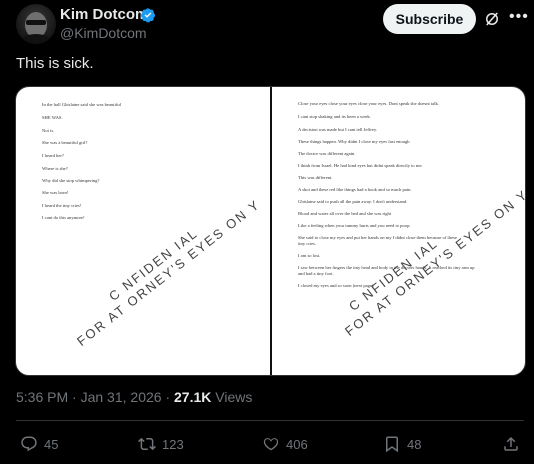 This screenshot has width=534, height=464. I want to click on share-icon, so click(511, 443).